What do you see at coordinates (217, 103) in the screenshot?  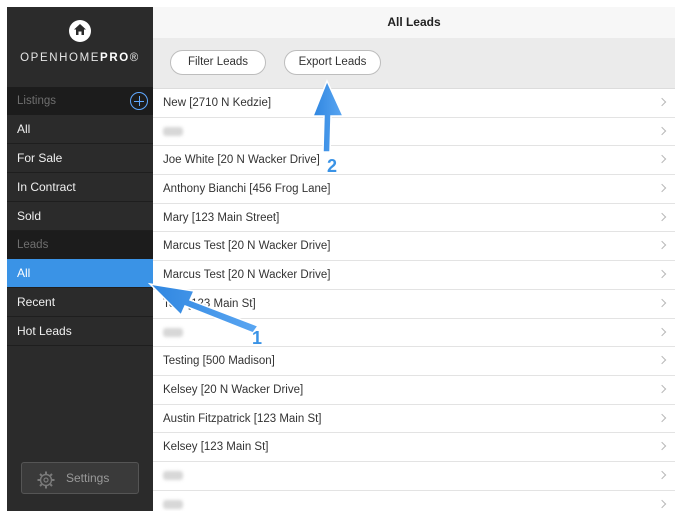 I see `lead-name: New [2710 N Kedzie]` at bounding box center [217, 103].